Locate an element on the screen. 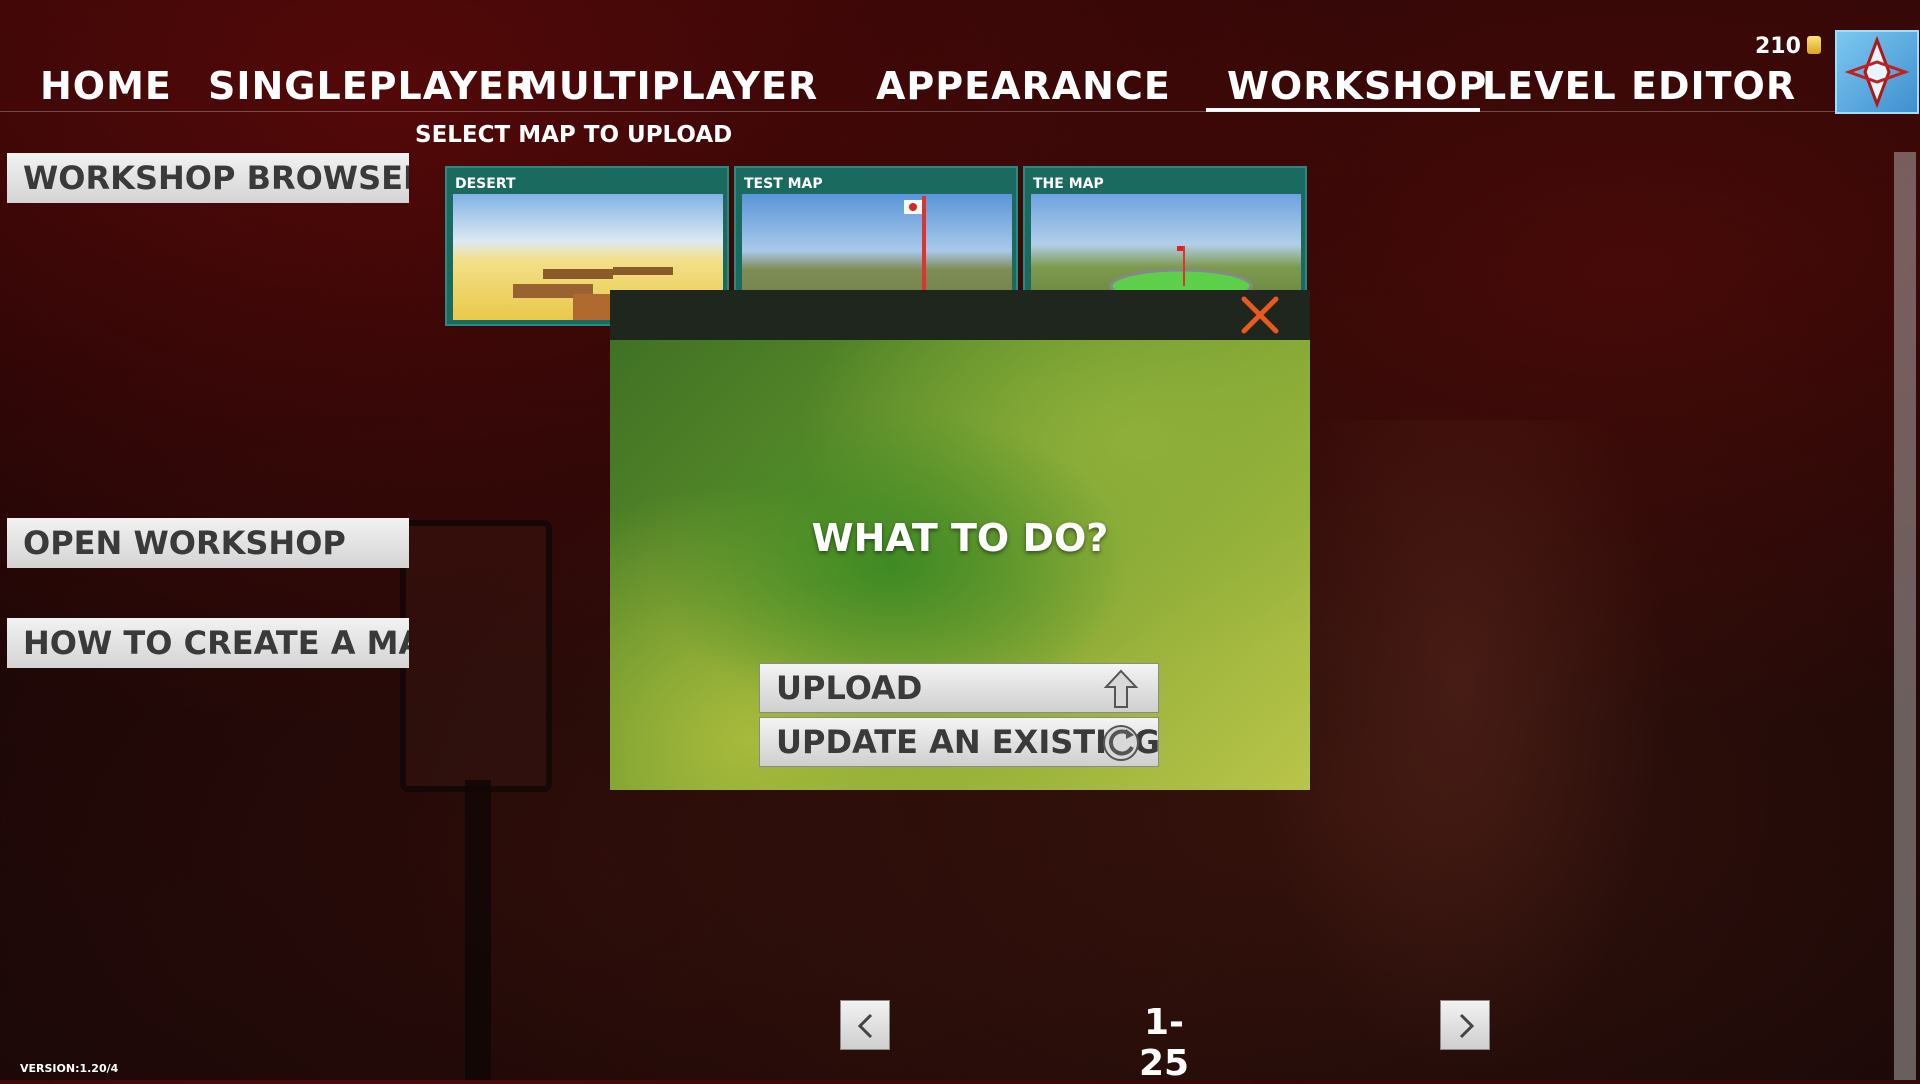 The image size is (1920, 1084). next-page-button is located at coordinates (1465, 1025).